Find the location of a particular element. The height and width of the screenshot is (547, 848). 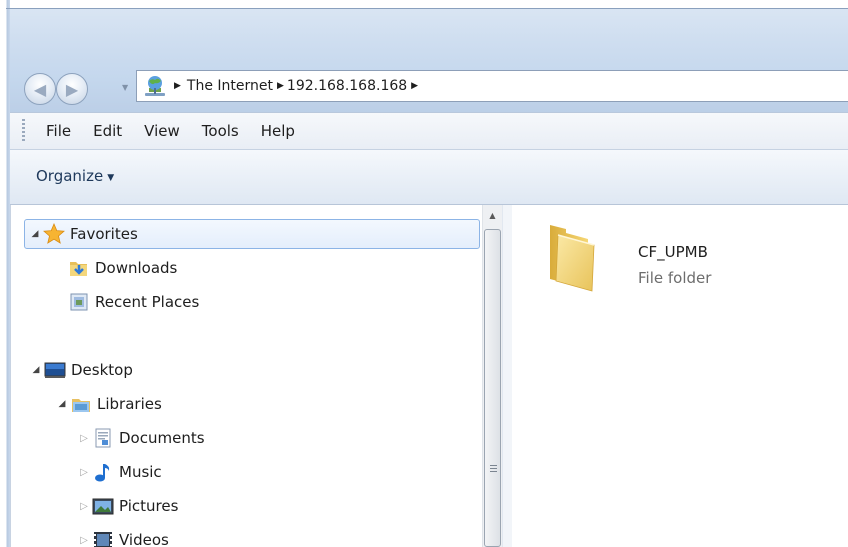

pane-splitter is located at coordinates (507, 376).